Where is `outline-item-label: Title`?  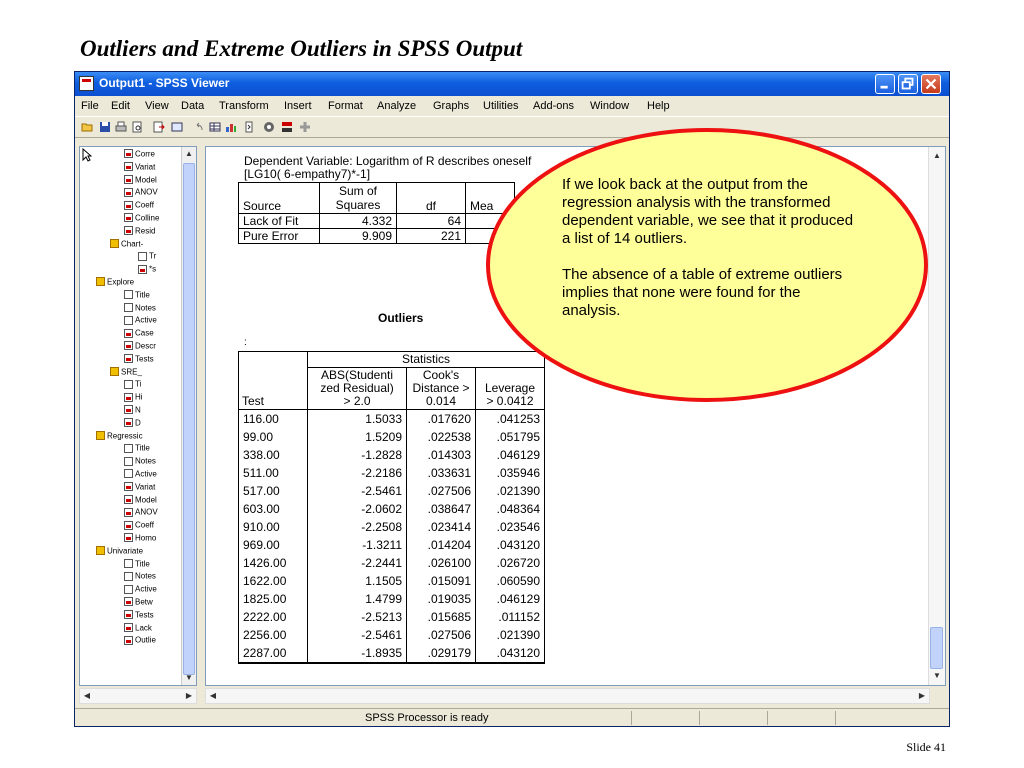 outline-item-label: Title is located at coordinates (142, 448).